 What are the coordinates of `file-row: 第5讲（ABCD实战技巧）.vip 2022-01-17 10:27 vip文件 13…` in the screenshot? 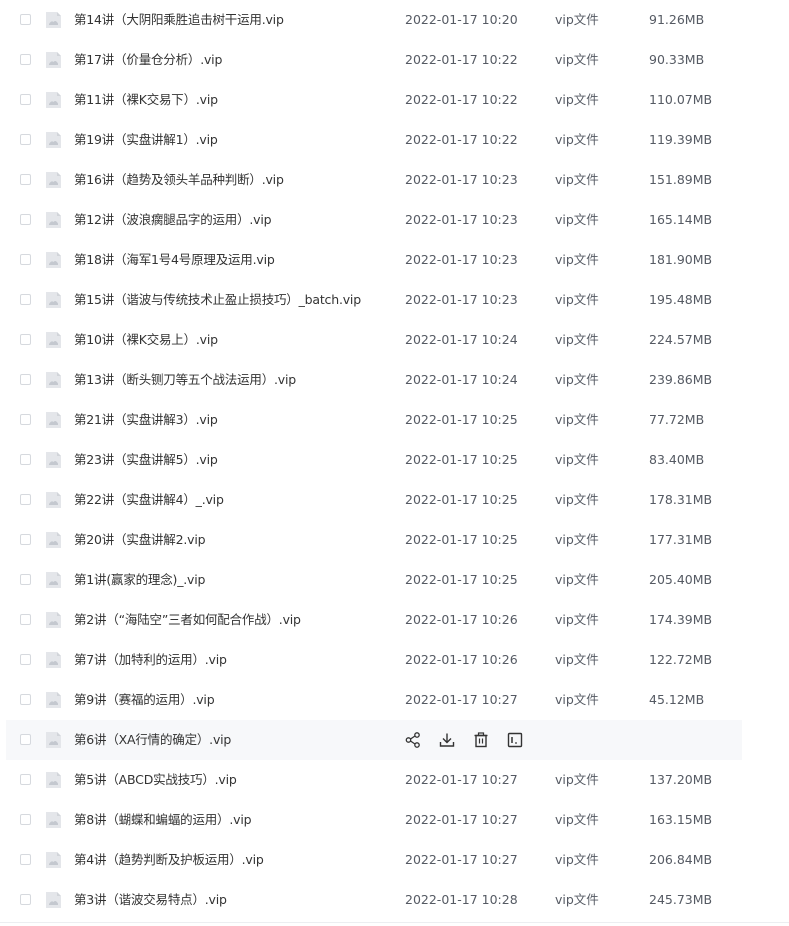 It's located at (374, 780).